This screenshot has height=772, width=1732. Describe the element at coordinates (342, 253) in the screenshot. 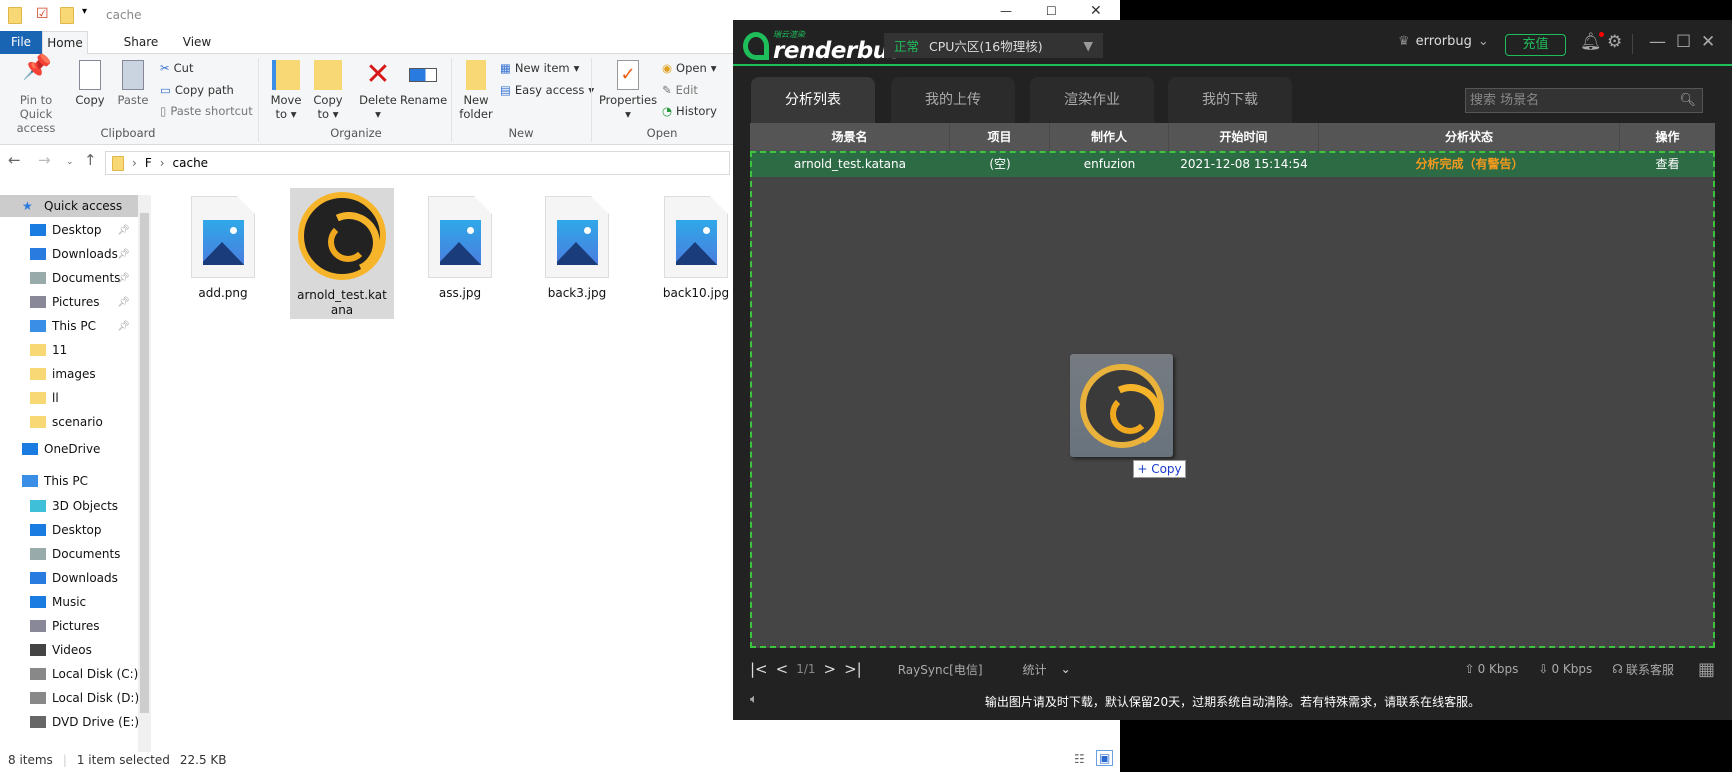

I see `file-item: arnold_test.katana` at that location.